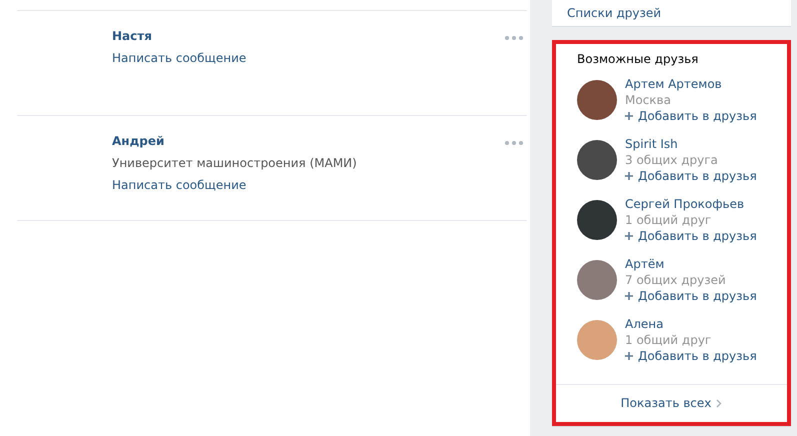 The image size is (797, 436). What do you see at coordinates (691, 324) in the screenshot?
I see `person-name: Алена` at bounding box center [691, 324].